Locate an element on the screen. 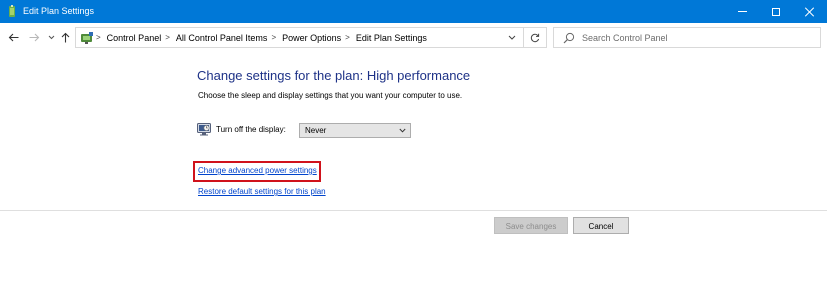 Image resolution: width=827 pixels, height=303 pixels. maximize-icon is located at coordinates (776, 11).